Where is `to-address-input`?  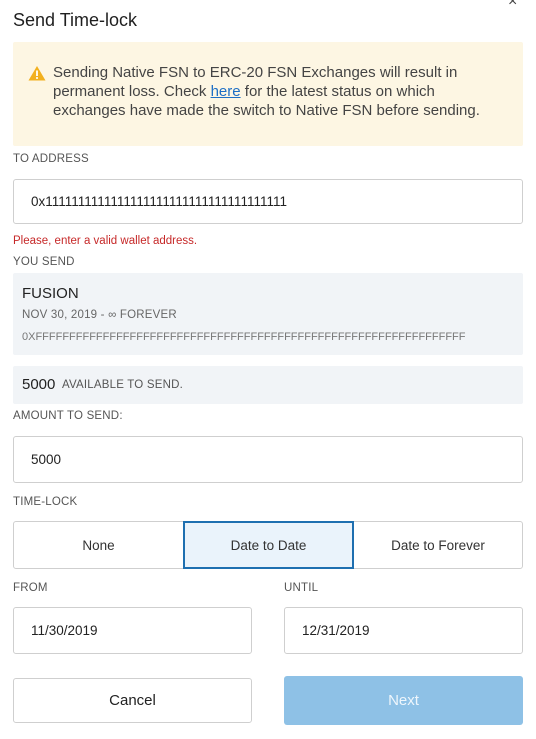
to-address-input is located at coordinates (268, 201).